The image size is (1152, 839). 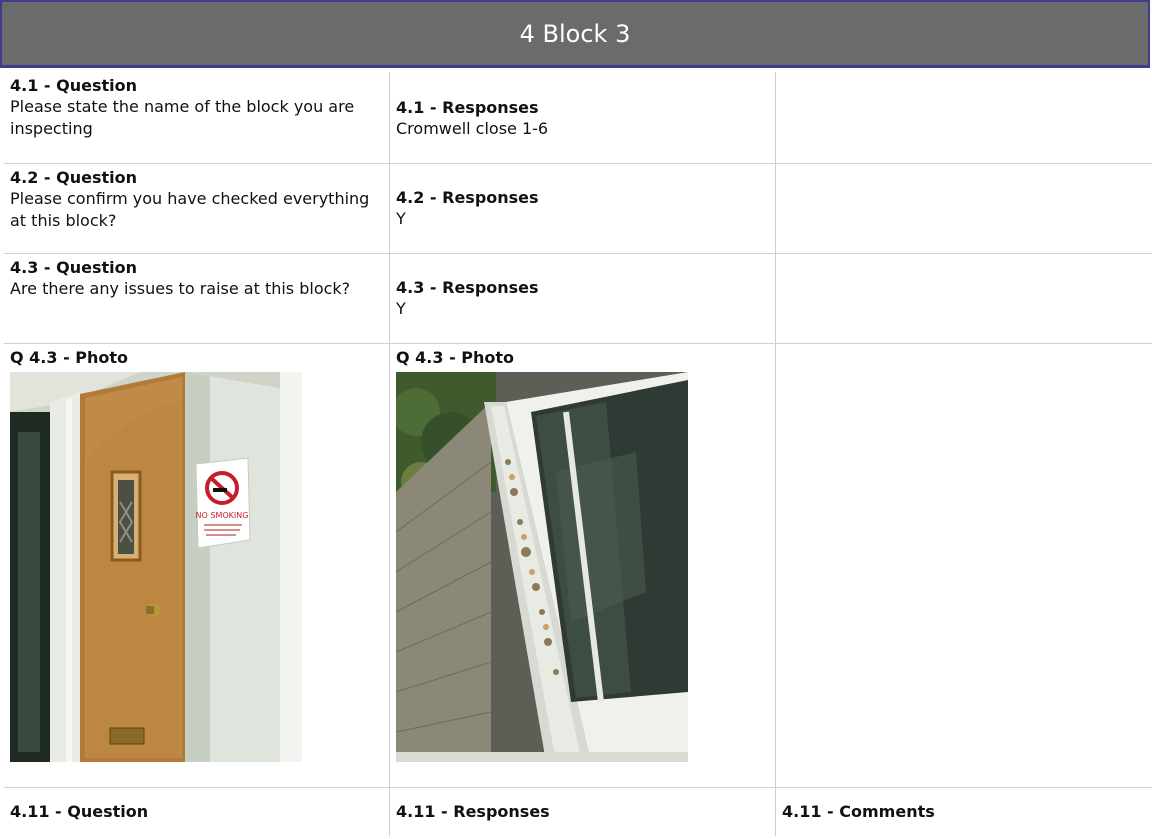 What do you see at coordinates (197, 812) in the screenshot?
I see `question-cell: 4.11 - Question` at bounding box center [197, 812].